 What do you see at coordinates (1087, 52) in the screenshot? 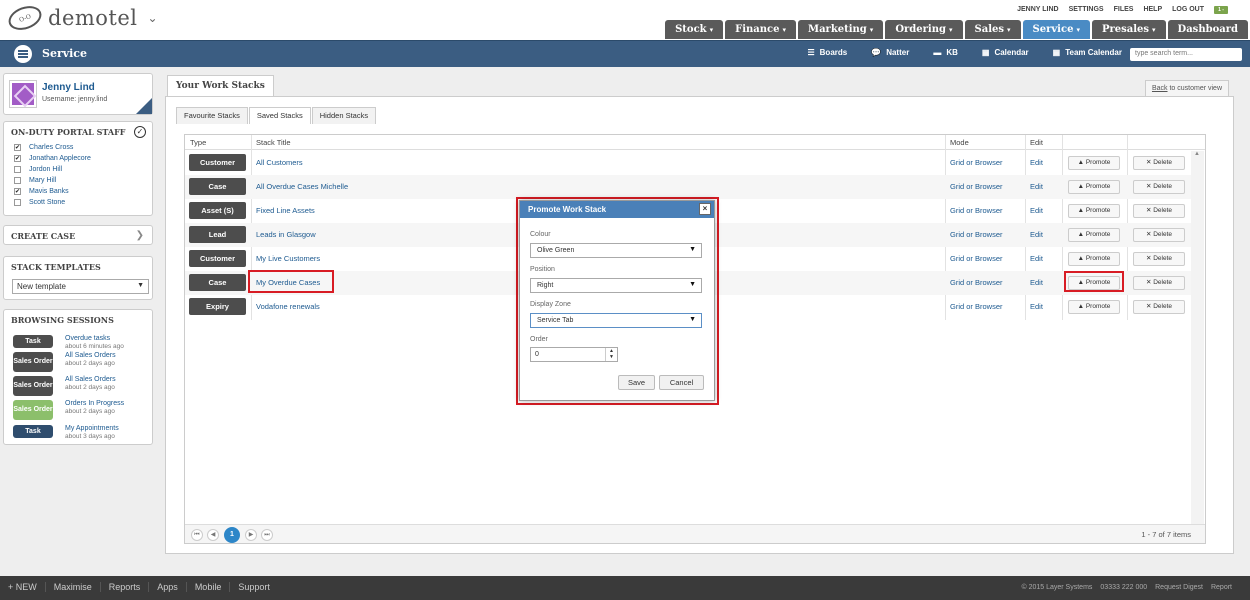
I see `team-calendar-link: ▦ Team Calendar` at bounding box center [1087, 52].